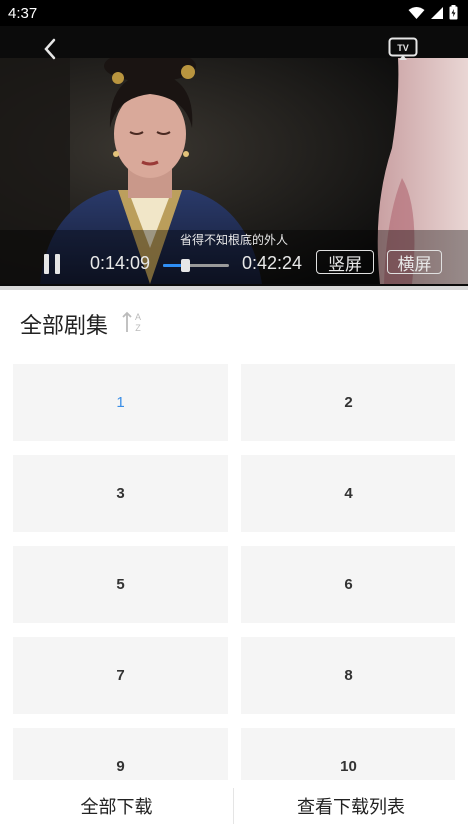 The image size is (468, 832). I want to click on pause-icon-bar-left, so click(46, 264).